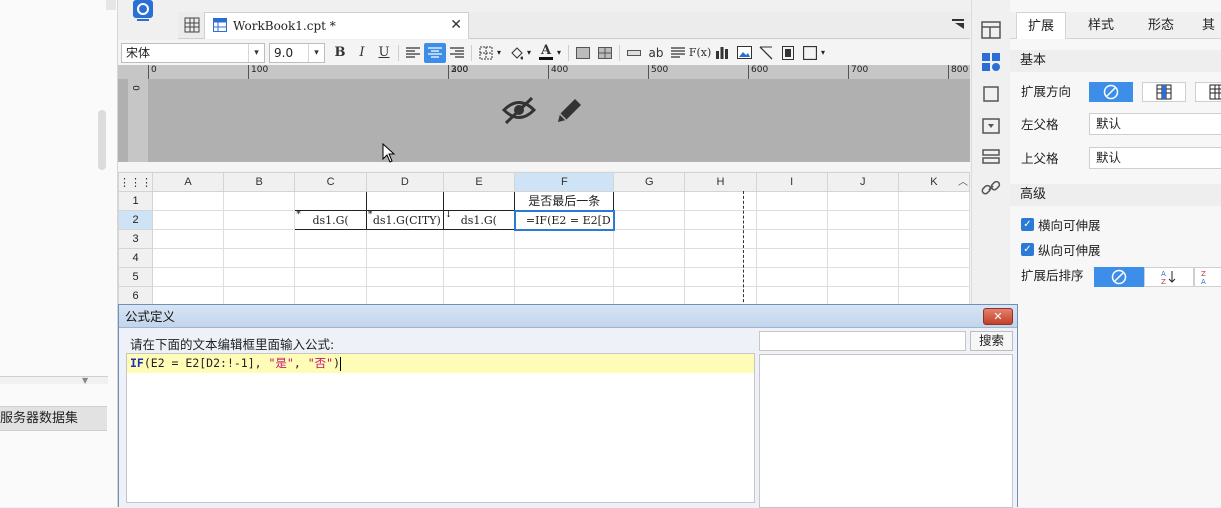  I want to click on cell-k2, so click(933, 220).